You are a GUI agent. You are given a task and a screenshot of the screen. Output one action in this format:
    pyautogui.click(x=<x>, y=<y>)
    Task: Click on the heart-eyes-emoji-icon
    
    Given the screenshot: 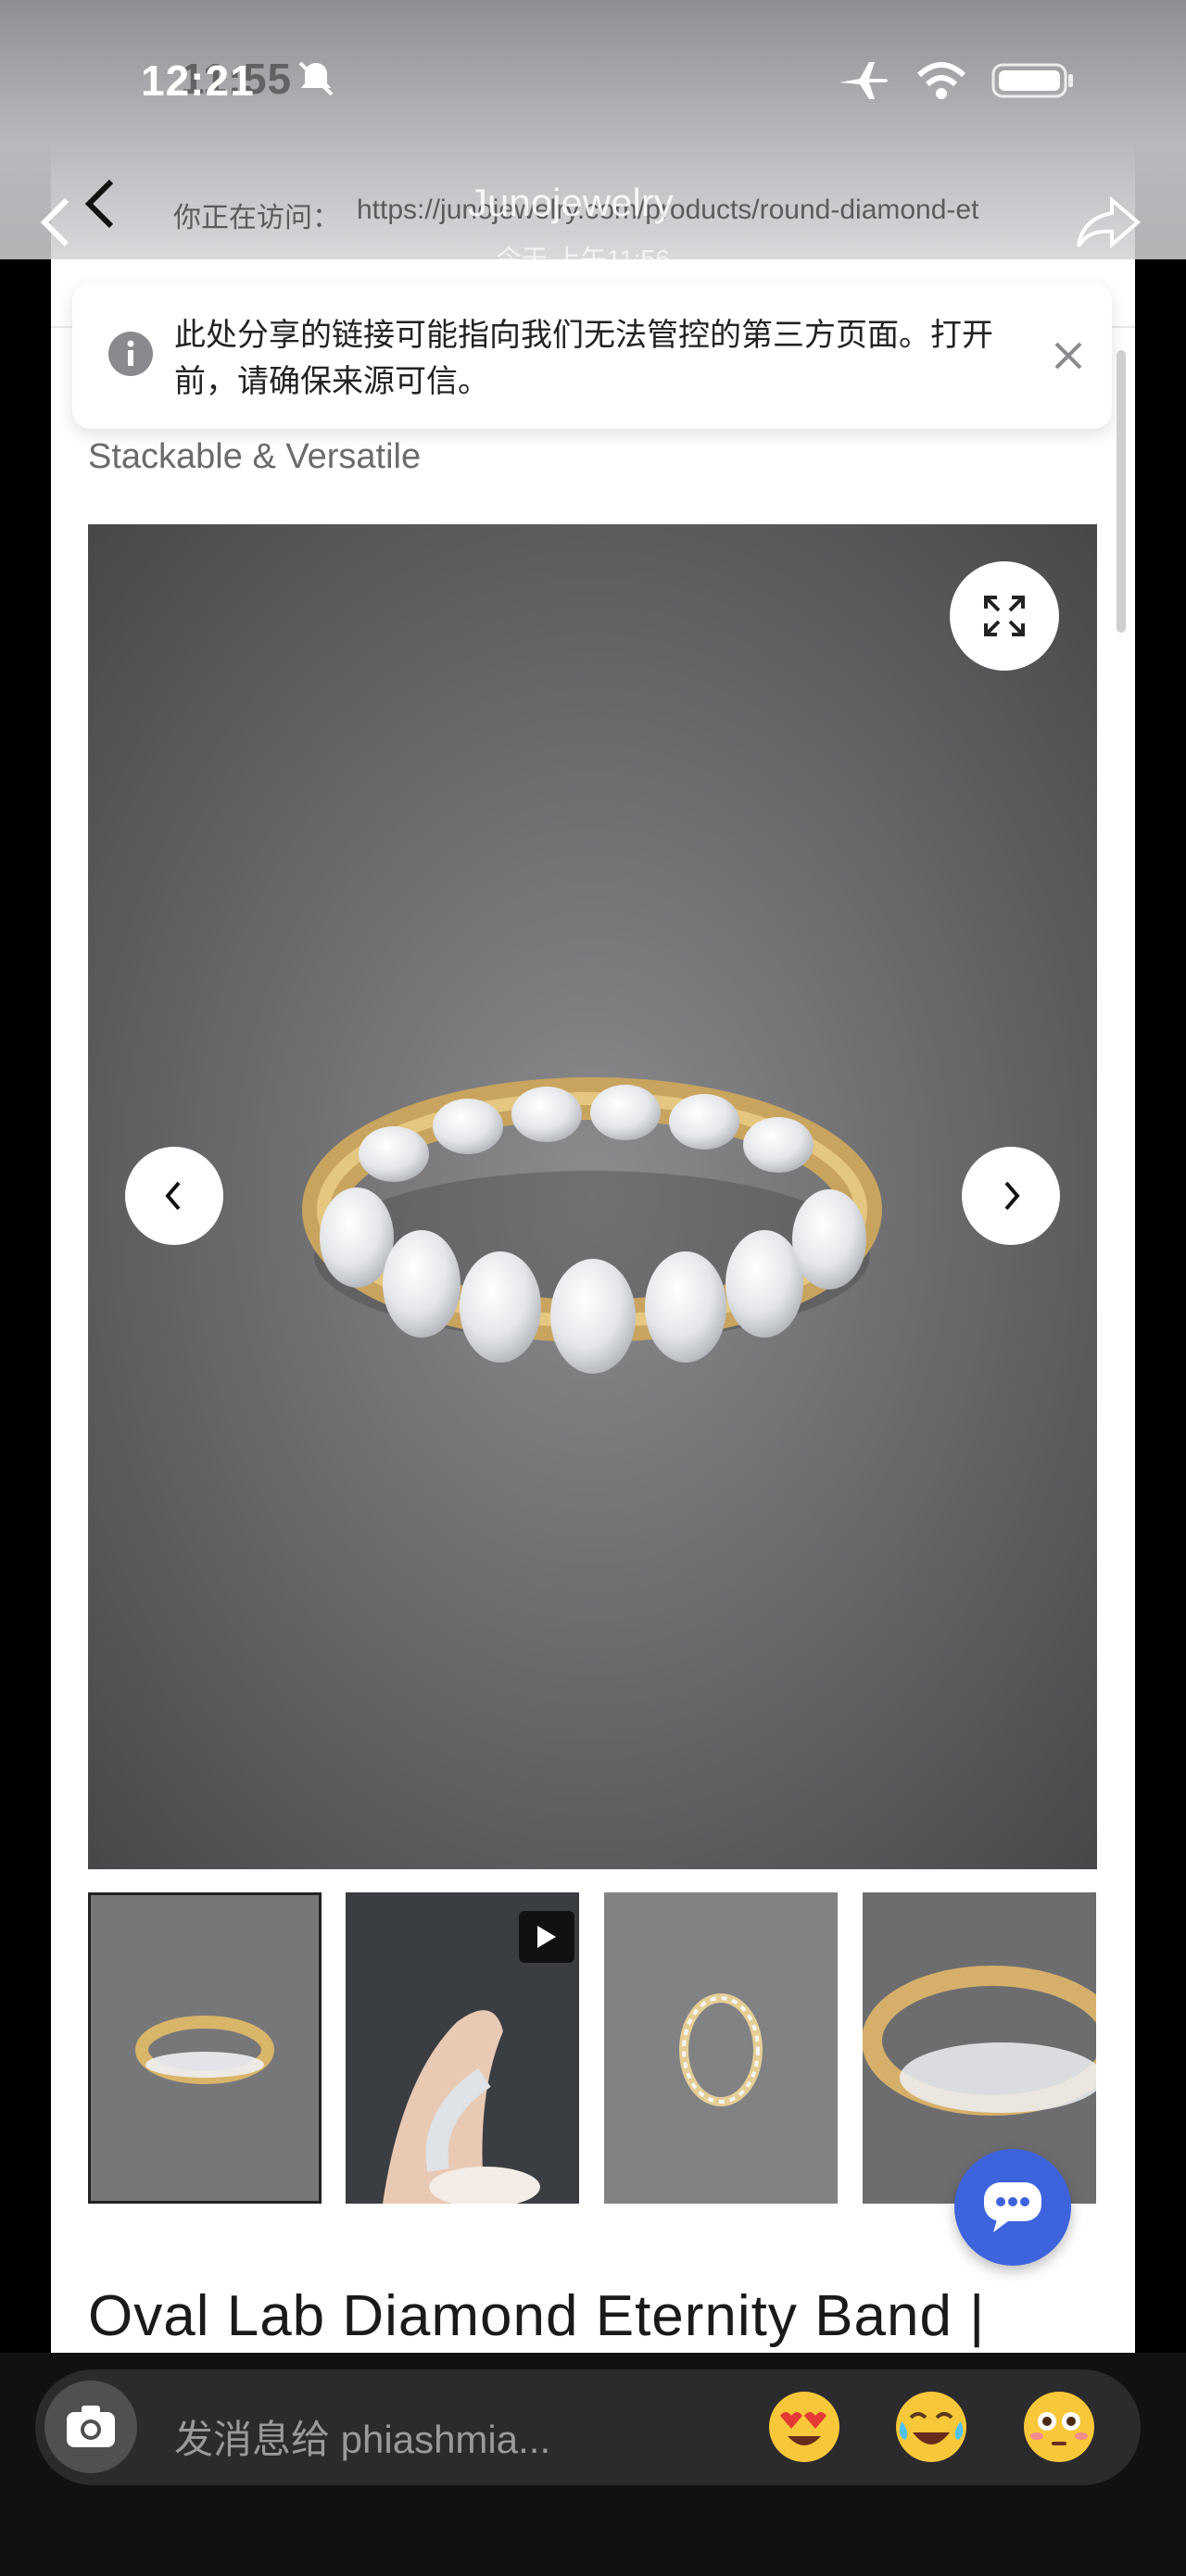 What is the action you would take?
    pyautogui.click(x=804, y=2427)
    